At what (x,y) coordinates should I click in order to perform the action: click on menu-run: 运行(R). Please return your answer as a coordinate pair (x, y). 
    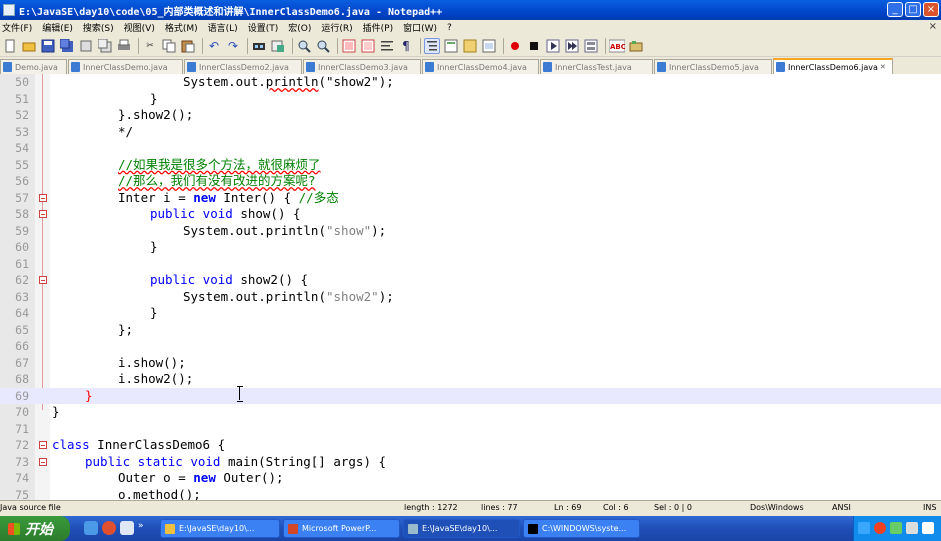
    Looking at the image, I should click on (336, 27).